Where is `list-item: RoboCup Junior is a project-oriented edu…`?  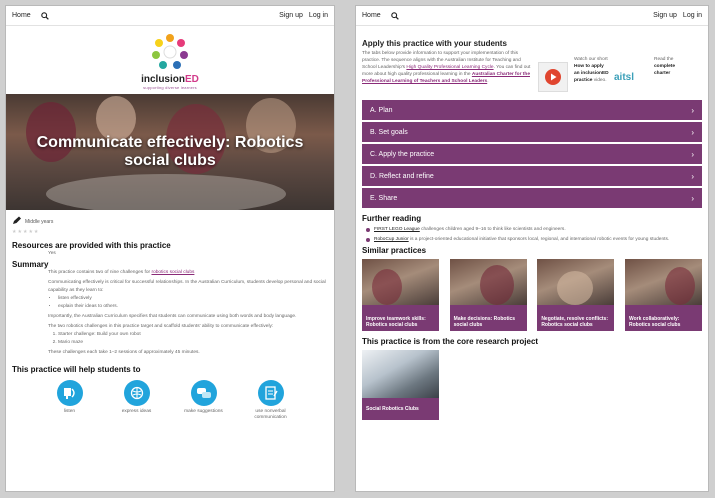 list-item: RoboCup Junior is a project-oriented edu… is located at coordinates (534, 239).